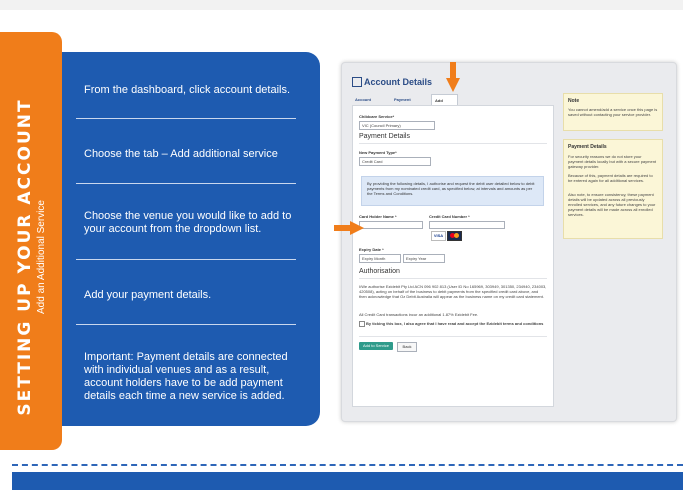 The width and height of the screenshot is (683, 490). Describe the element at coordinates (357, 82) in the screenshot. I see `account-icon` at that location.